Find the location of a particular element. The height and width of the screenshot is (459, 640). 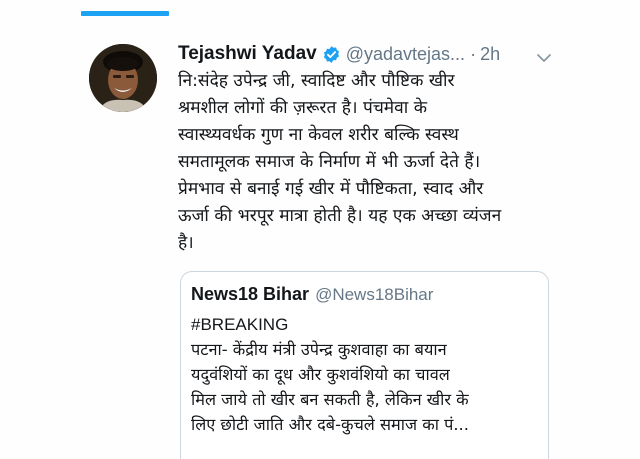

quoted-tweet-header: News18 Bihar @News18Bihar is located at coordinates (312, 294).